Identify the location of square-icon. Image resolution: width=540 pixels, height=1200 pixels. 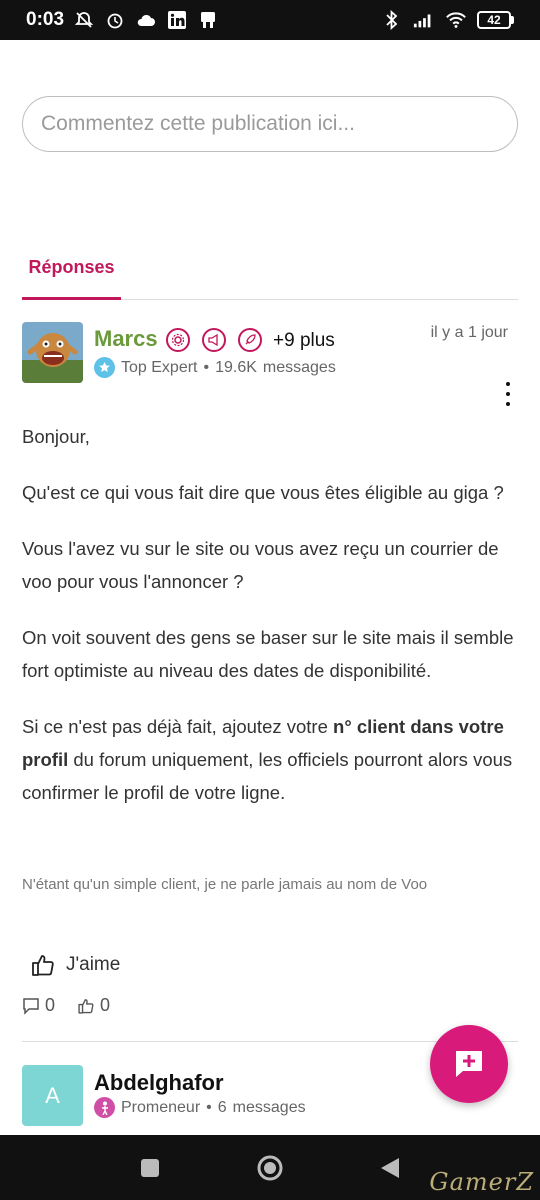
(150, 1167).